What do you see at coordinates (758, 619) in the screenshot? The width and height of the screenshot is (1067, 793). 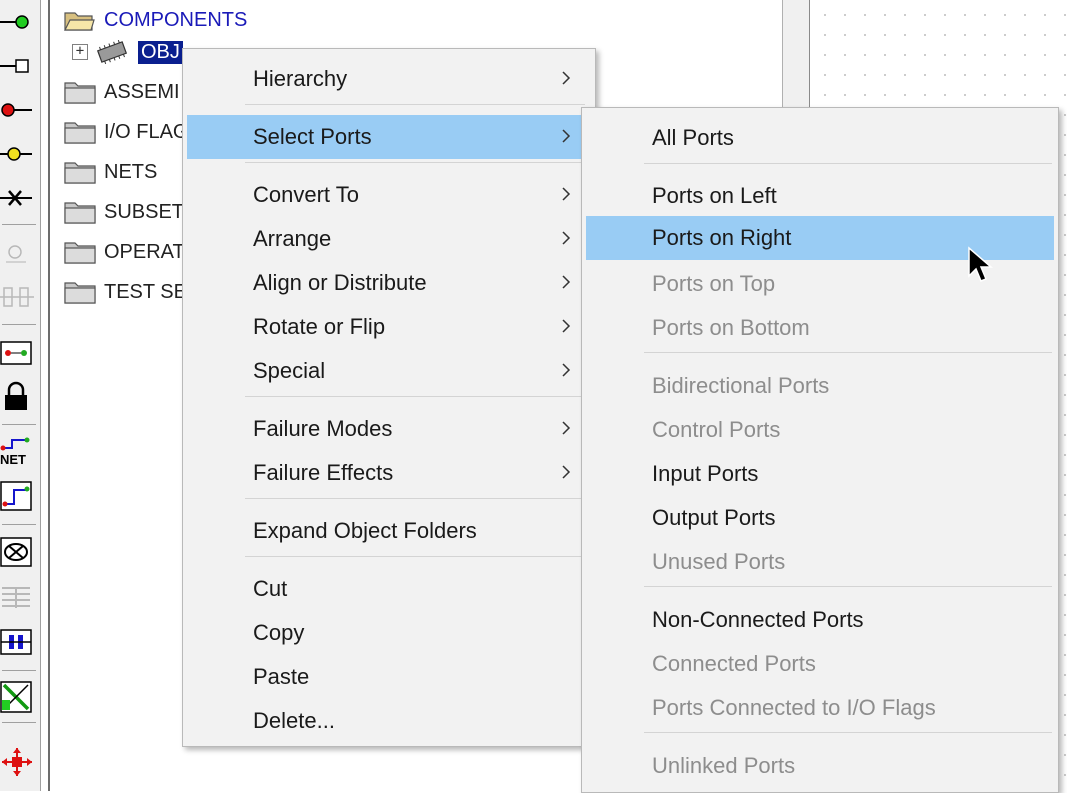 I see `menu-item-label: Non-Connected Ports` at bounding box center [758, 619].